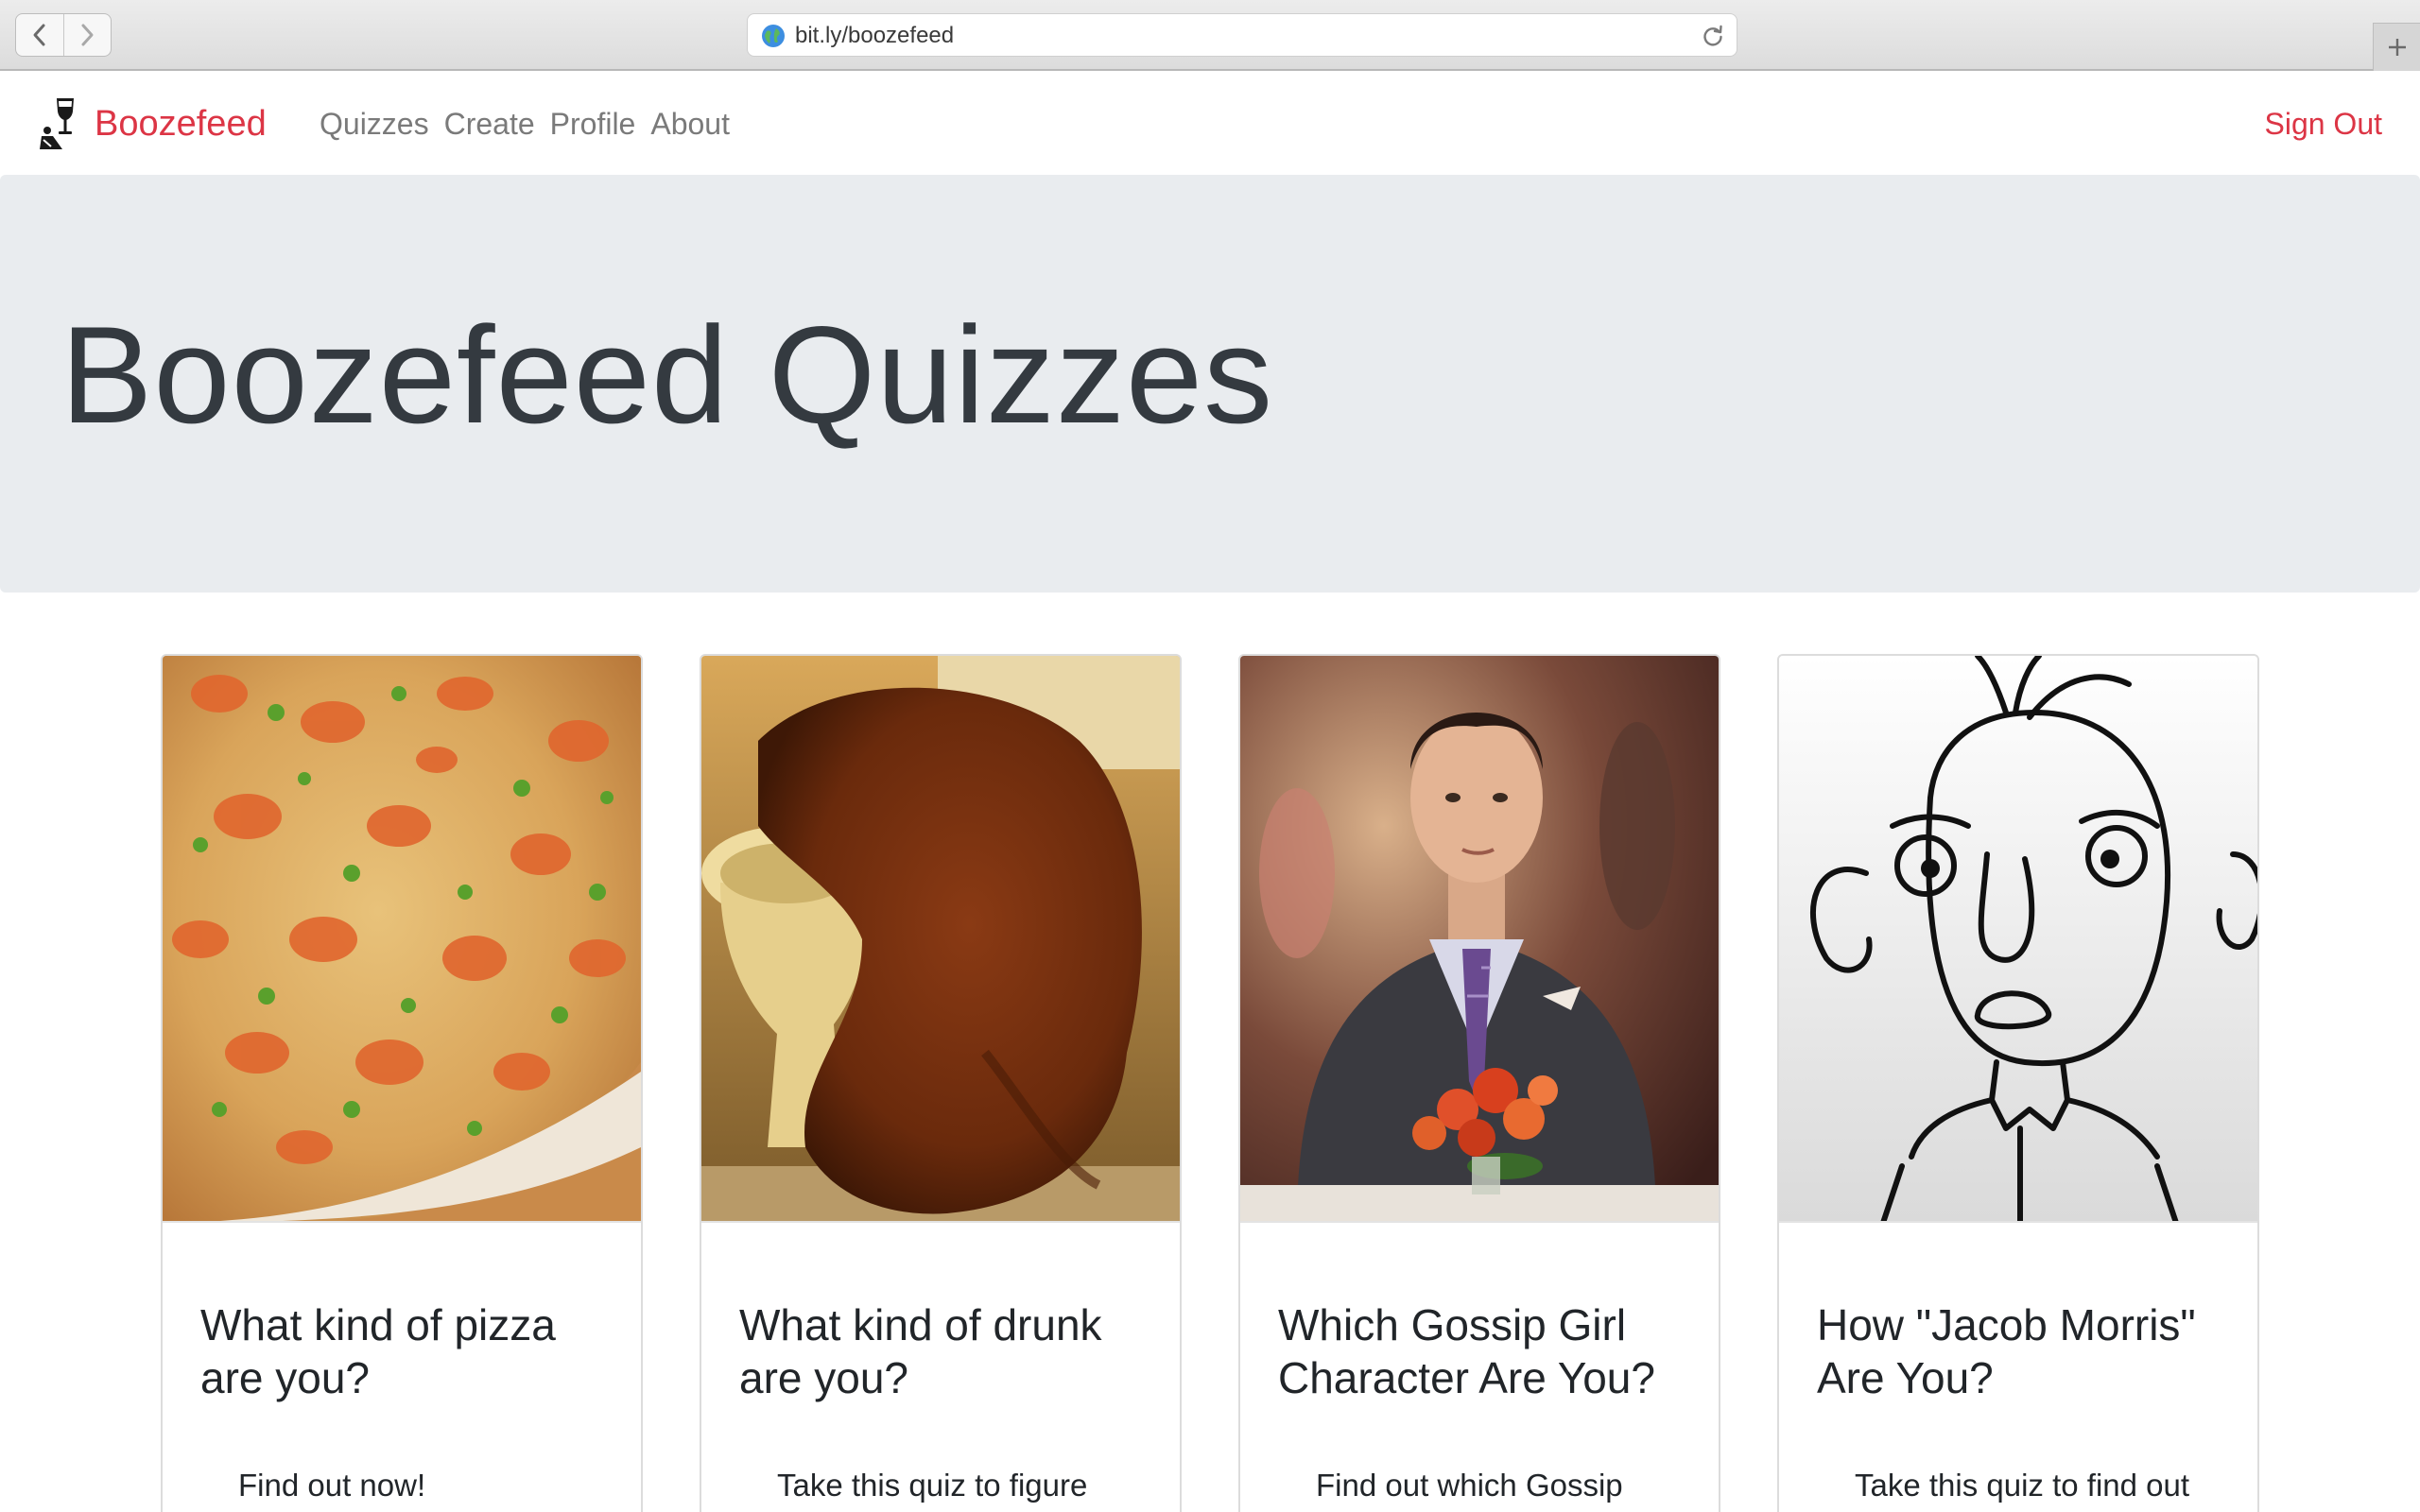 The height and width of the screenshot is (1512, 2420). What do you see at coordinates (1242, 35) in the screenshot?
I see `address-bar: bit.ly/boozefeed` at bounding box center [1242, 35].